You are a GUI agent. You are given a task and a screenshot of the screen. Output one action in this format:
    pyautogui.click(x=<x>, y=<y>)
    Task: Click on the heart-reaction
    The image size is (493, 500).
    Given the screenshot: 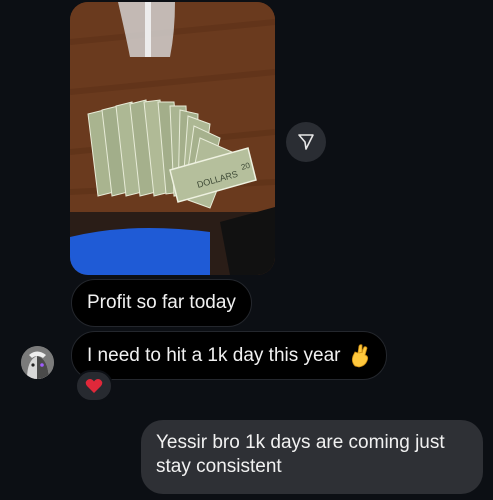 What is the action you would take?
    pyautogui.click(x=94, y=386)
    